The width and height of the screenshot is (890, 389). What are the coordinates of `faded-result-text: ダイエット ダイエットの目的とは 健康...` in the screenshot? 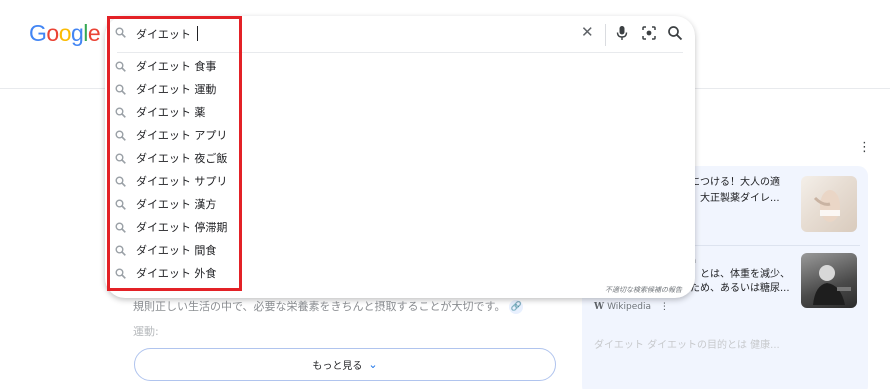 It's located at (687, 345).